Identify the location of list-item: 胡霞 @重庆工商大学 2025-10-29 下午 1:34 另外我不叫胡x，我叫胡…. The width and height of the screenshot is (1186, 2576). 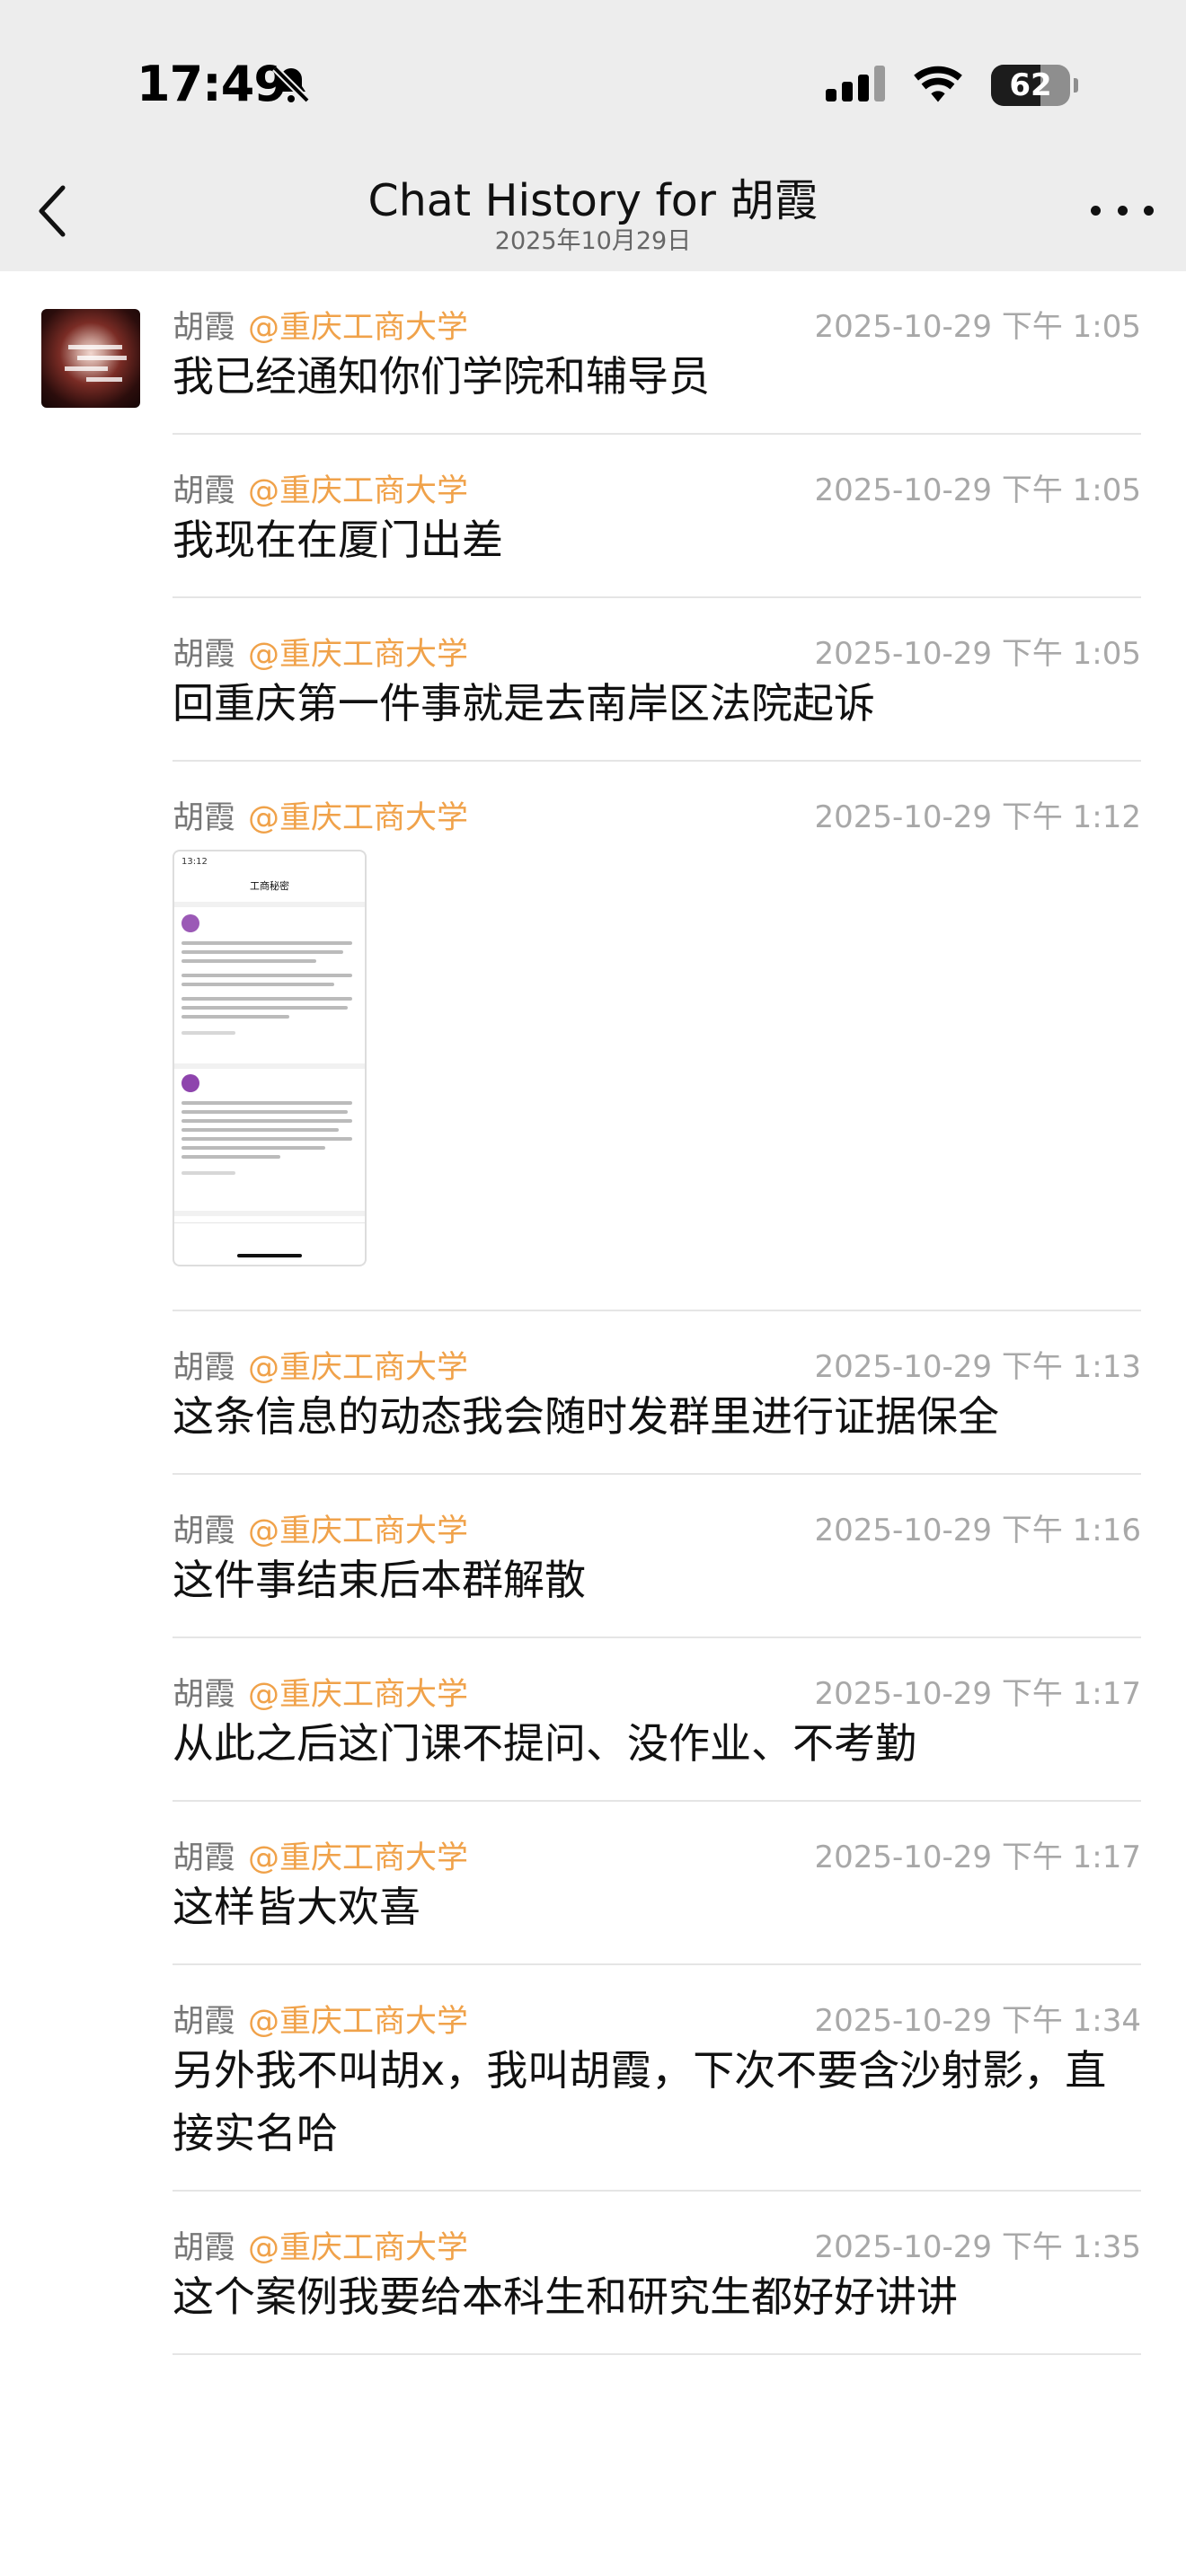
(657, 2078).